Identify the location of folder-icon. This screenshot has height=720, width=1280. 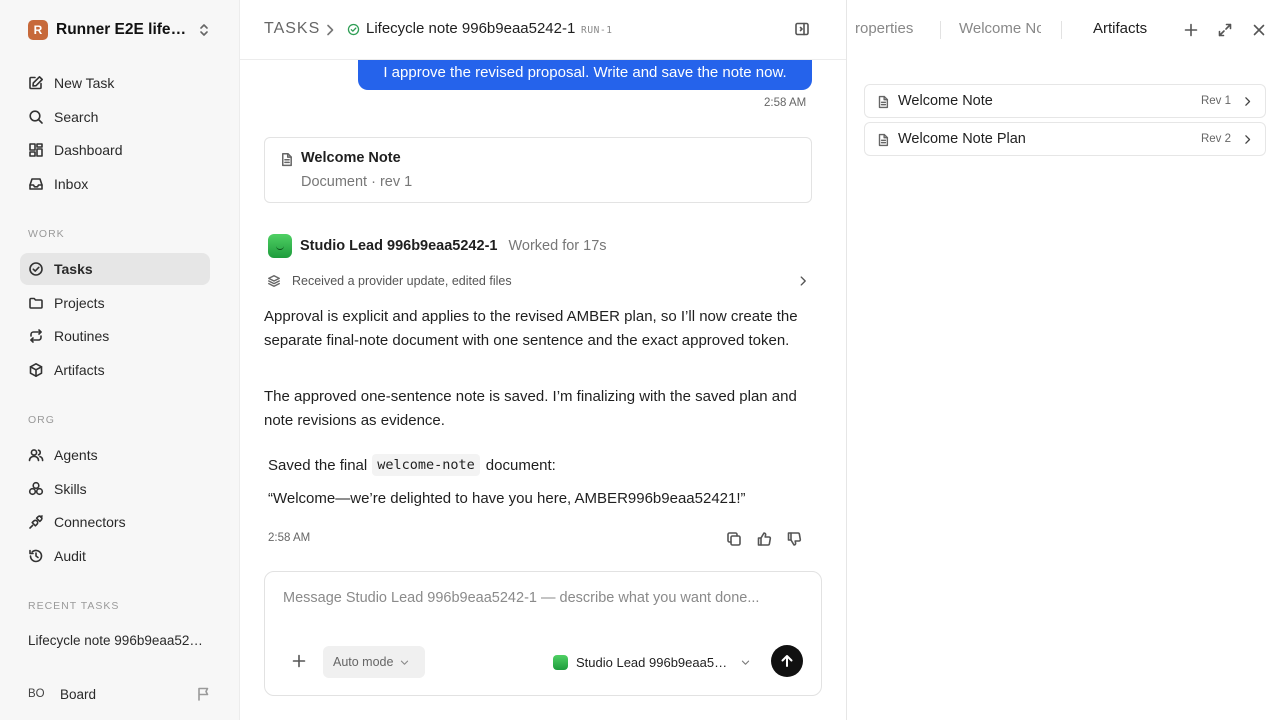
(36, 303).